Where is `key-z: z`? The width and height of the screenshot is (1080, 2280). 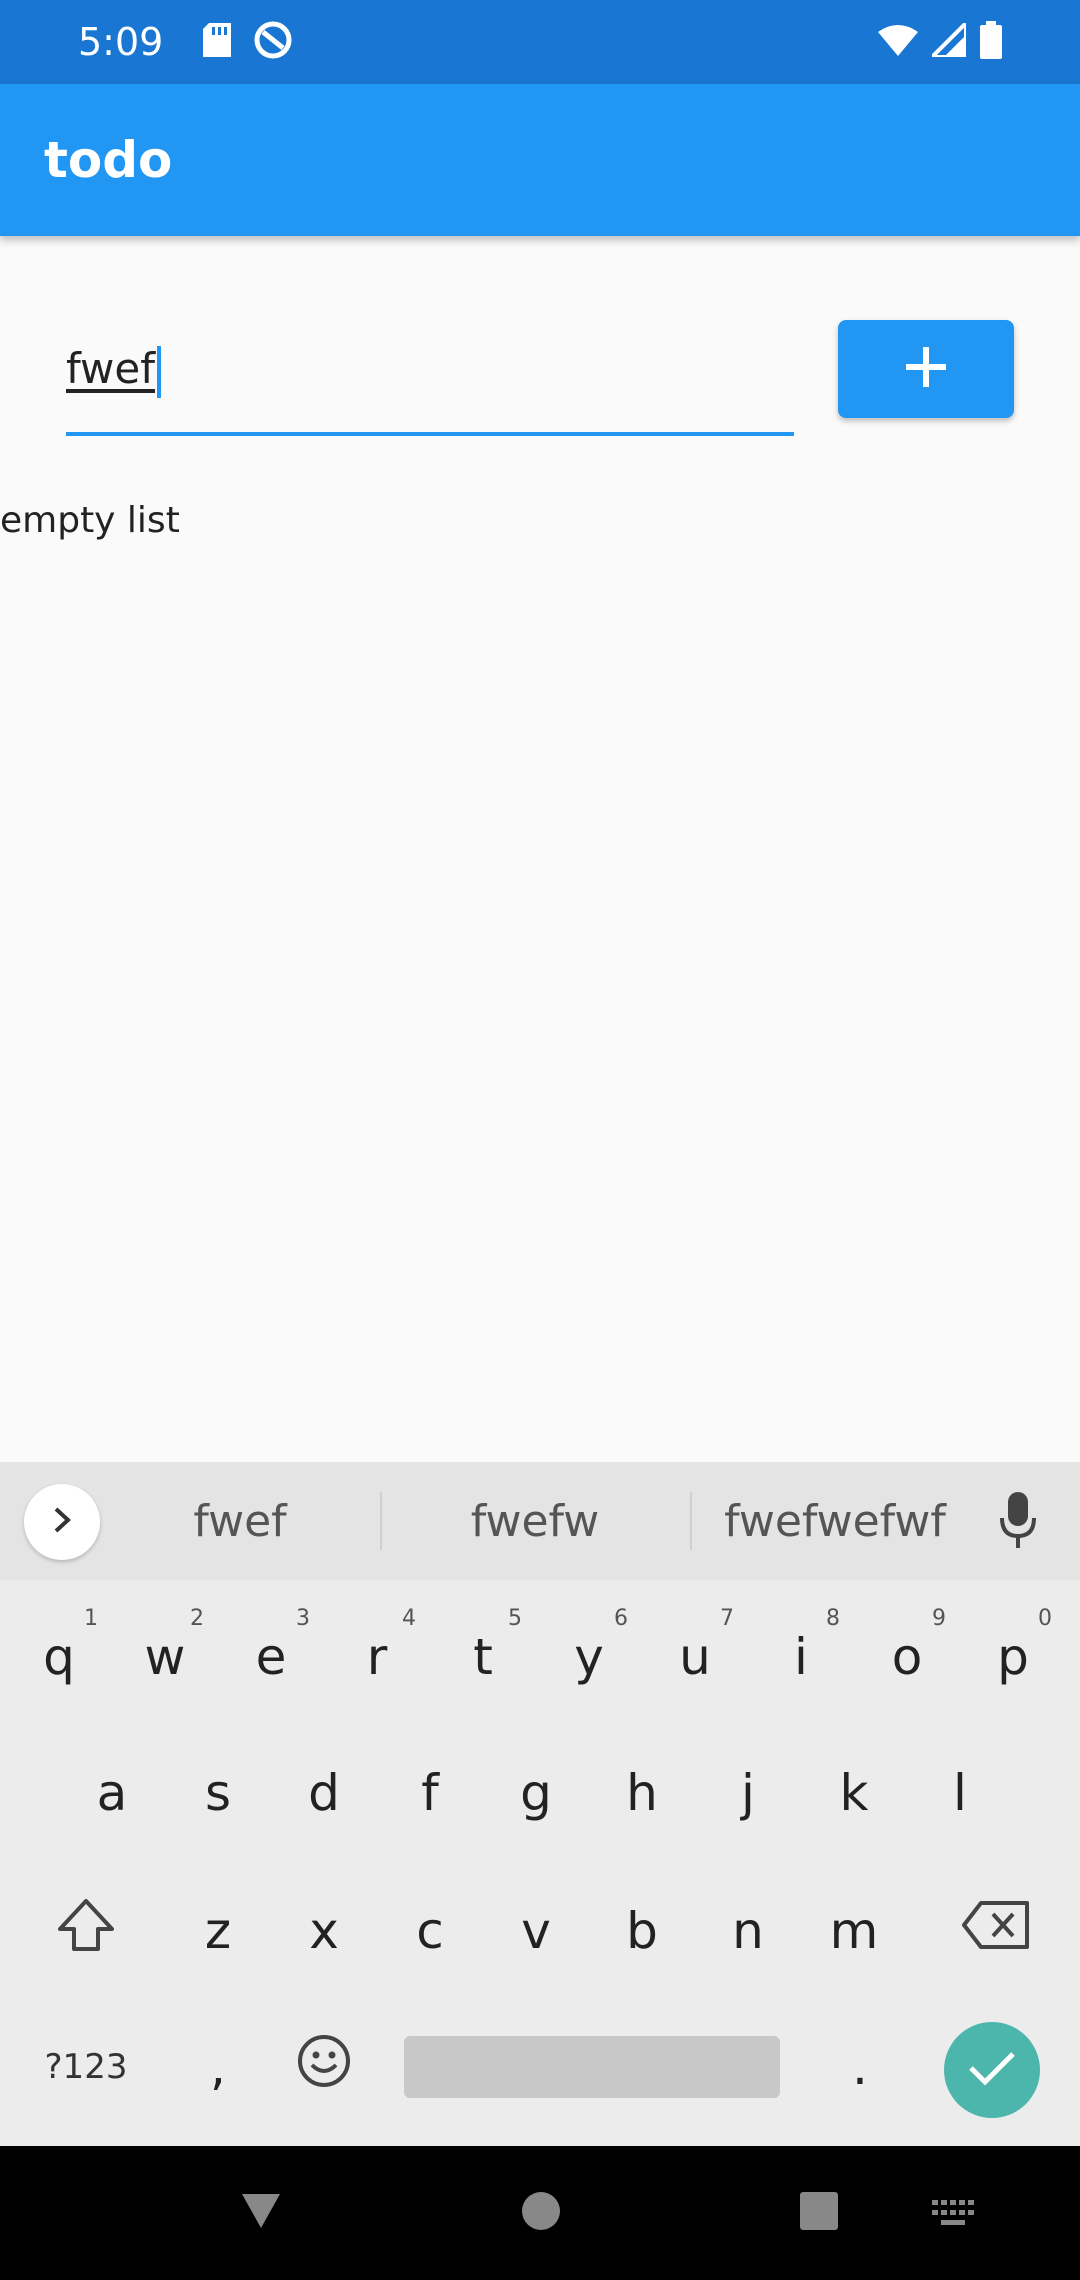
key-z: z is located at coordinates (218, 1931).